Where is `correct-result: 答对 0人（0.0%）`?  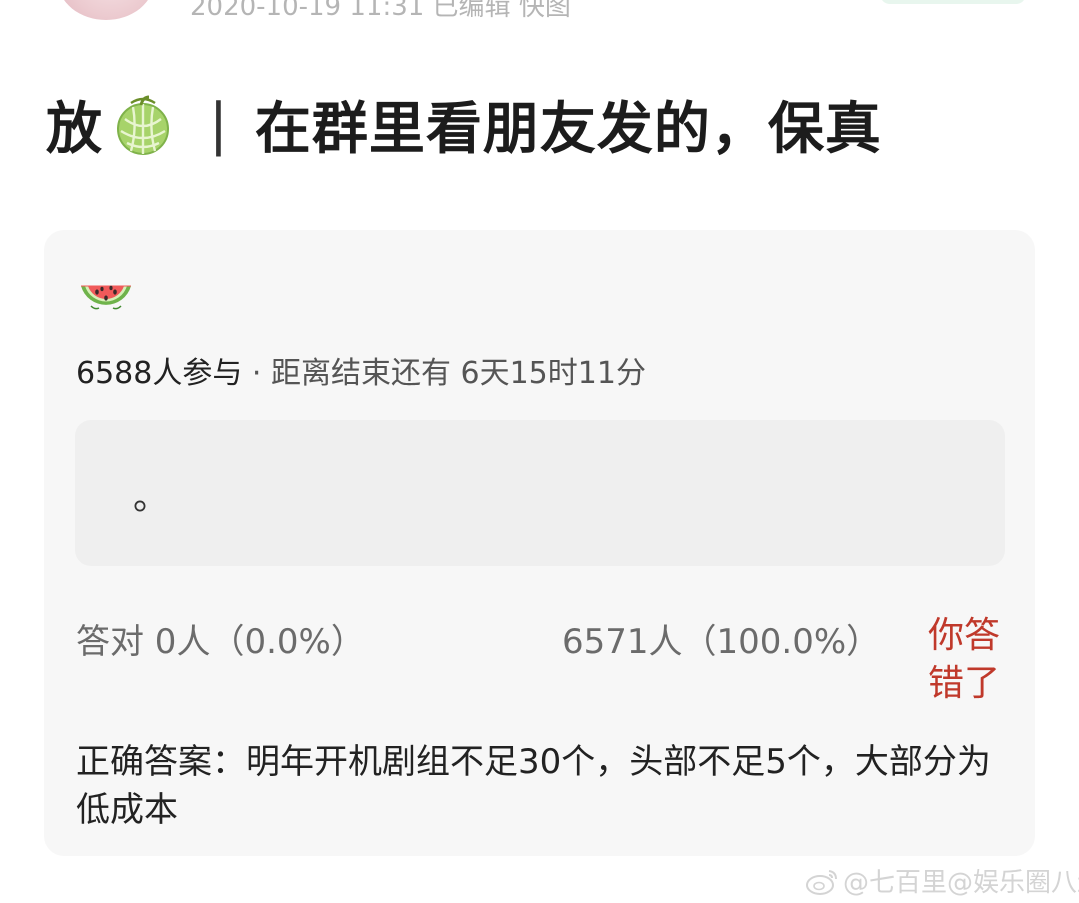 correct-result: 答对 0人（0.0%） is located at coordinates (220, 642).